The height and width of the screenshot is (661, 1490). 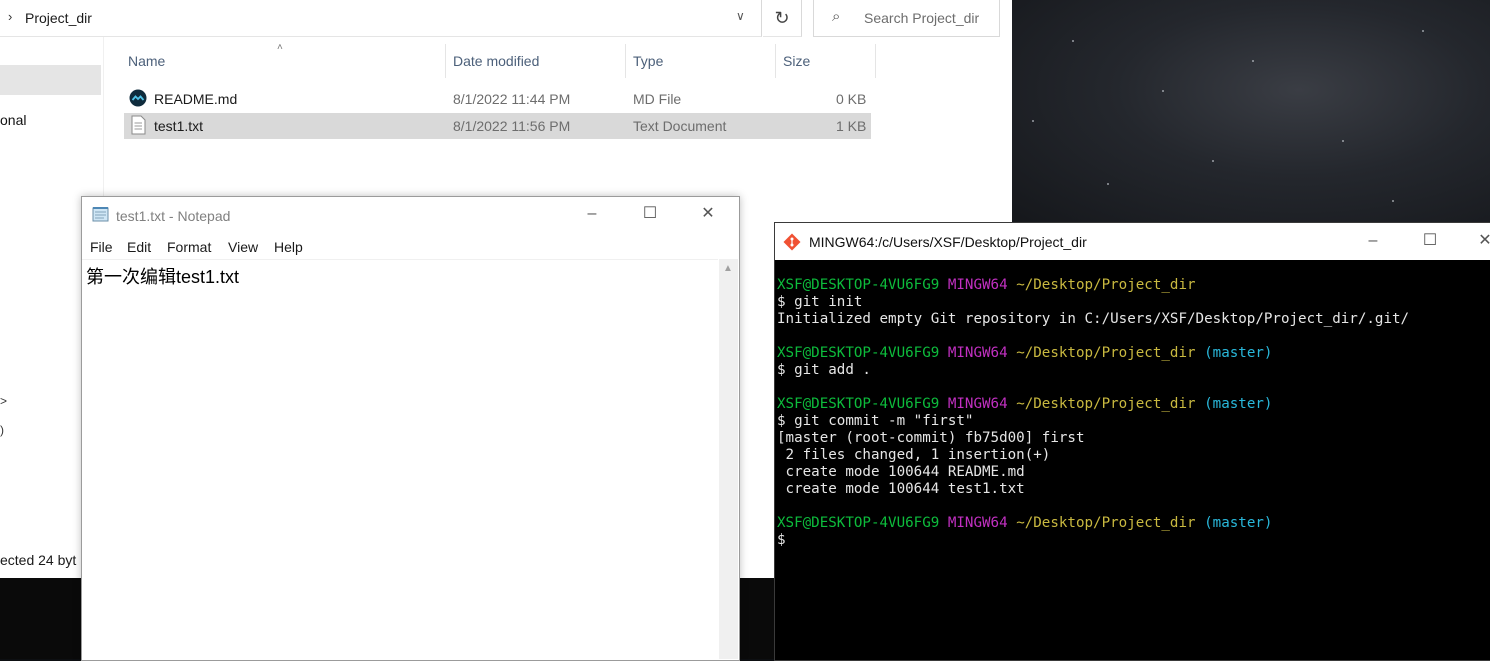 What do you see at coordinates (101, 247) in the screenshot?
I see `menu-file: File` at bounding box center [101, 247].